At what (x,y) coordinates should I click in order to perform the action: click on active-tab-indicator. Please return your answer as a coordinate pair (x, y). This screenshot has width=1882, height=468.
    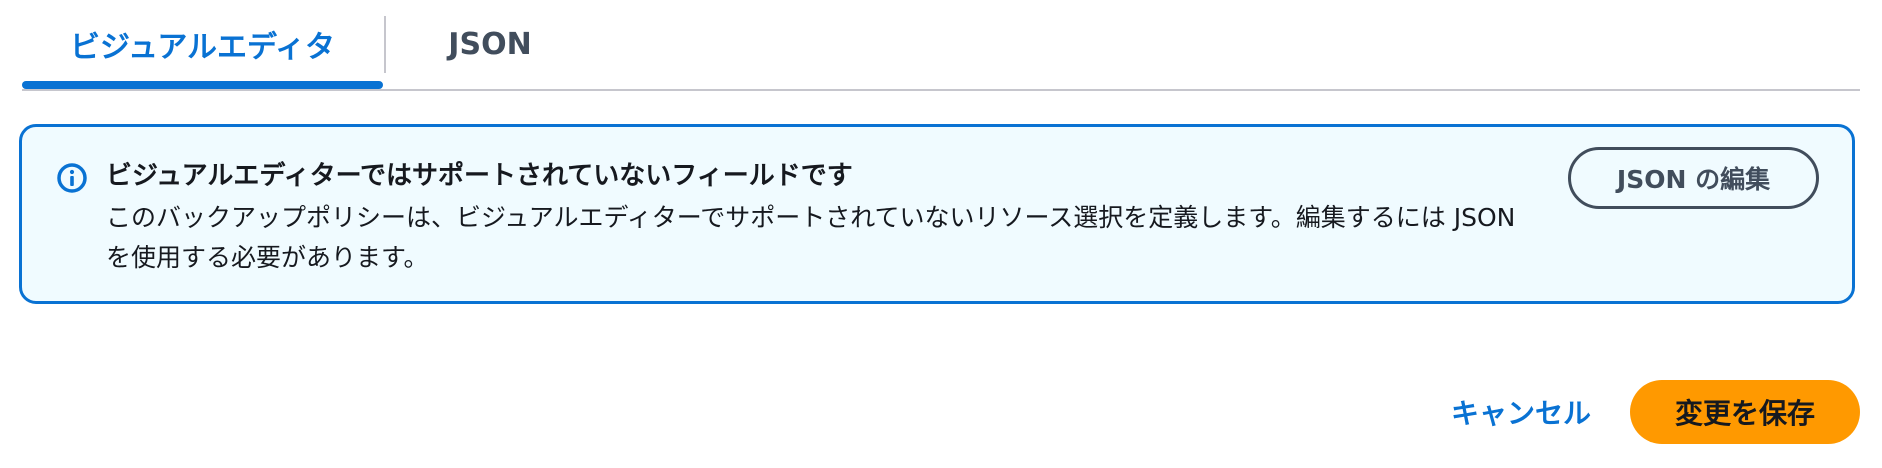
    Looking at the image, I should click on (202, 85).